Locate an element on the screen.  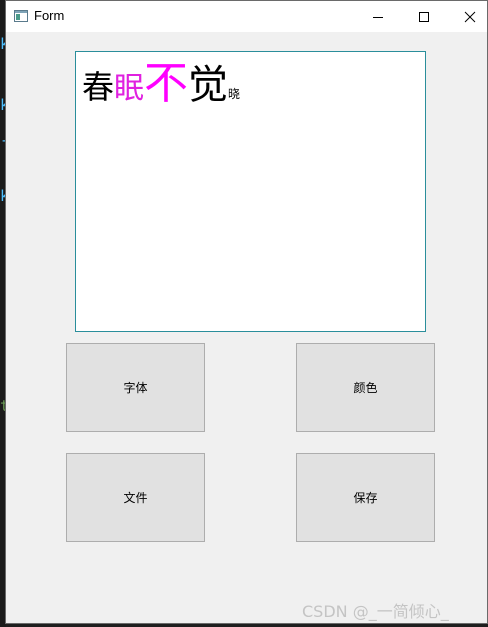
title-bar: Form is located at coordinates (246, 16).